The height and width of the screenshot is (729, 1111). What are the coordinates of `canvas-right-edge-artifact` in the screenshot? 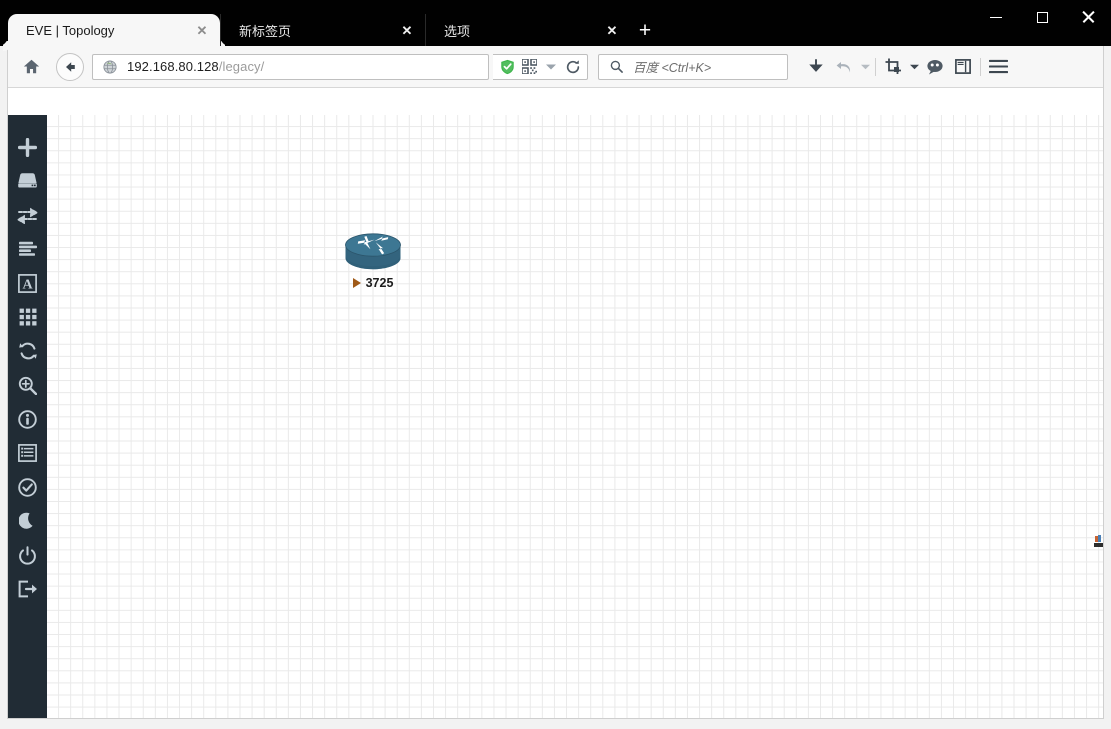 It's located at (1098, 546).